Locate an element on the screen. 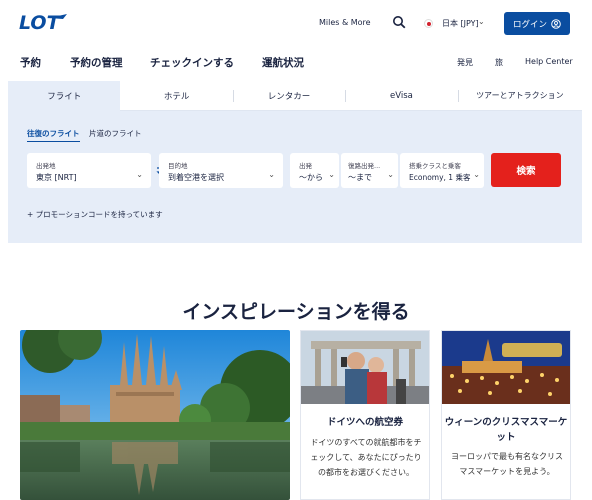 Image resolution: width=592 pixels, height=500 pixels. nav-item-flight-status: 運航状況 is located at coordinates (283, 62).